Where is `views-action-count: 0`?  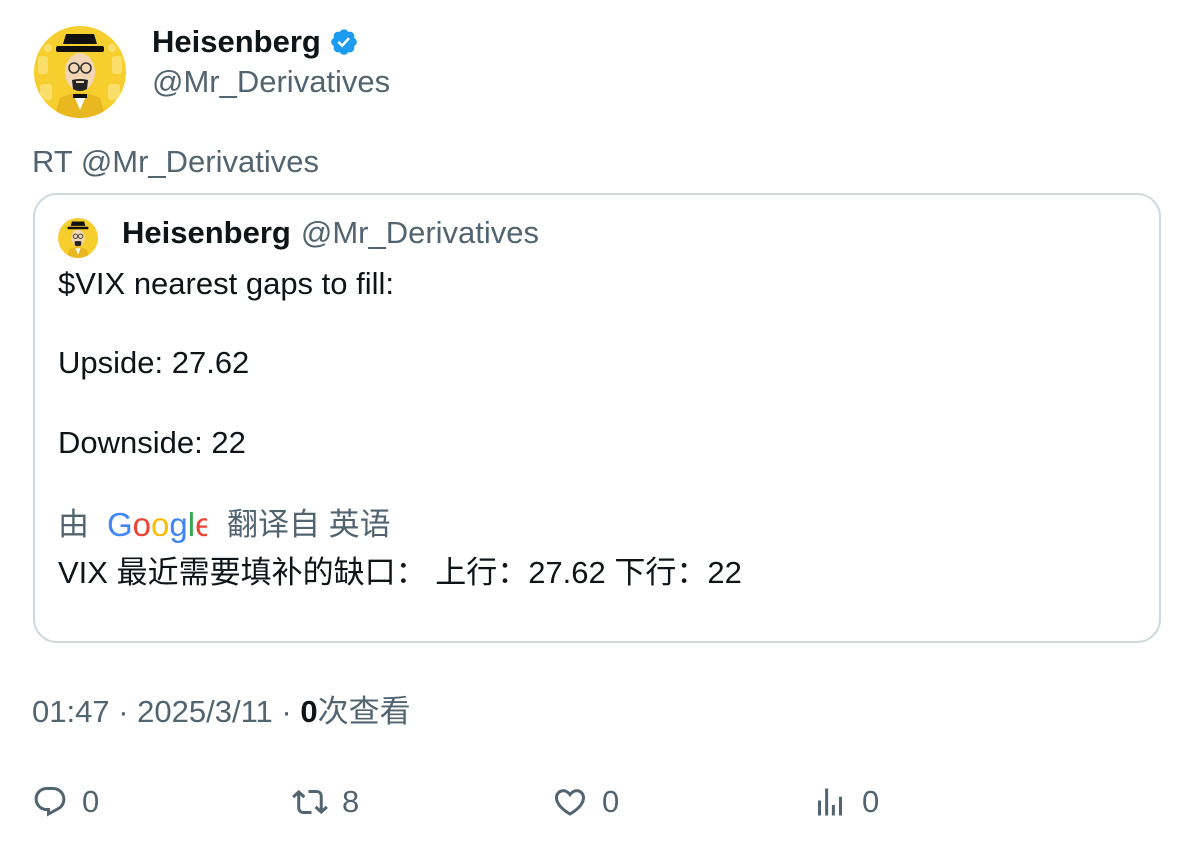 views-action-count: 0 is located at coordinates (871, 801).